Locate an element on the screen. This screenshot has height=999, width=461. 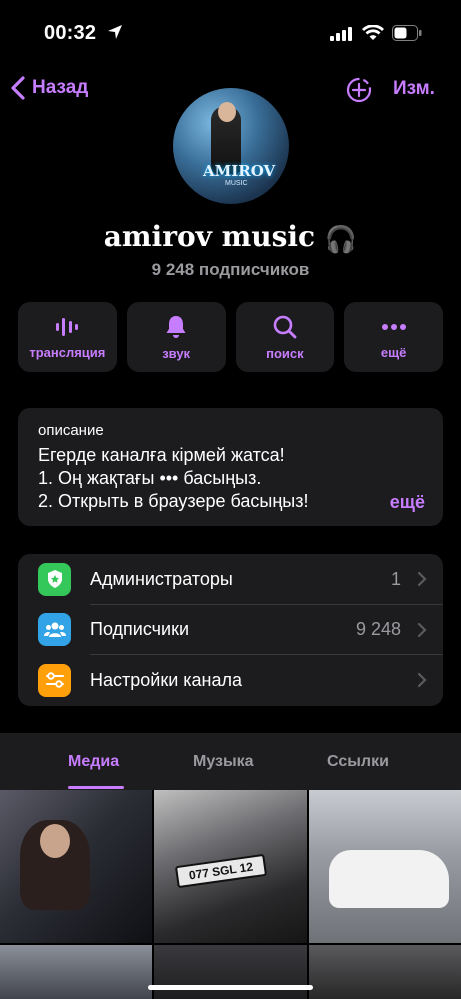
sound-label: звук is located at coordinates (176, 353).